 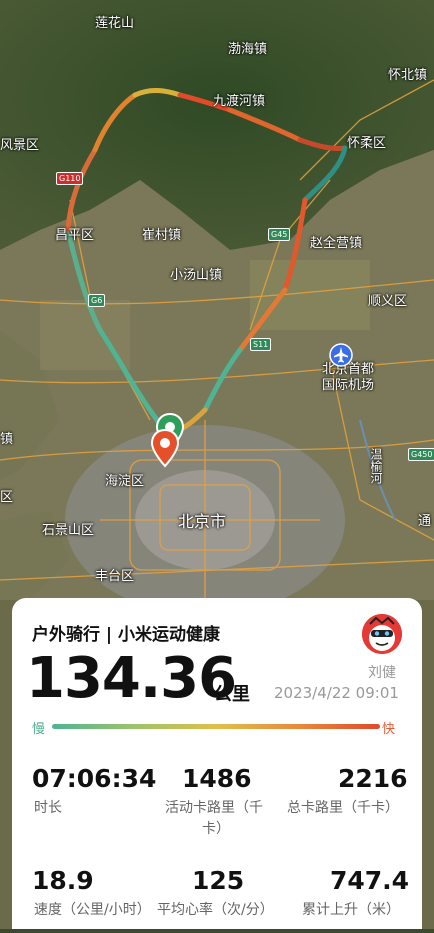 What do you see at coordinates (20, 145) in the screenshot?
I see `map-label-fengjingqu: 风景区` at bounding box center [20, 145].